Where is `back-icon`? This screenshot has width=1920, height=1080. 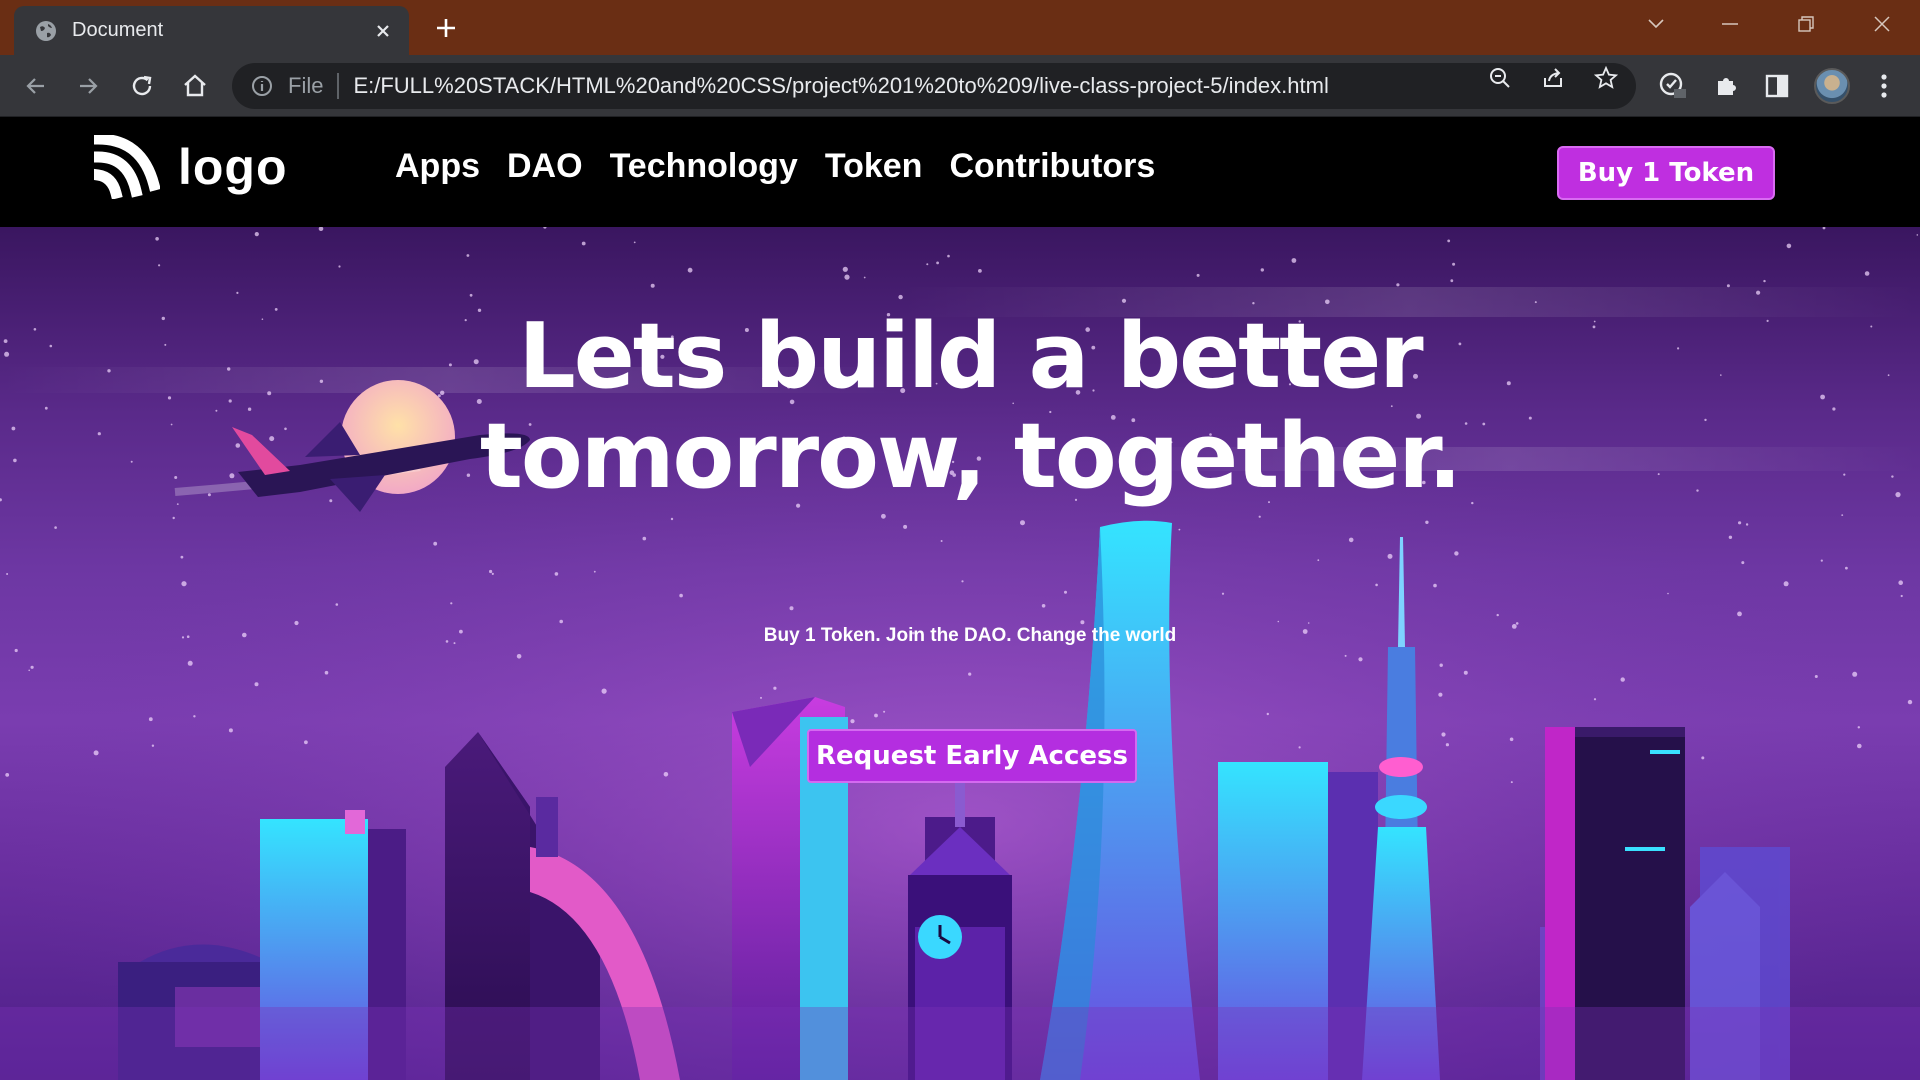
back-icon is located at coordinates (36, 86).